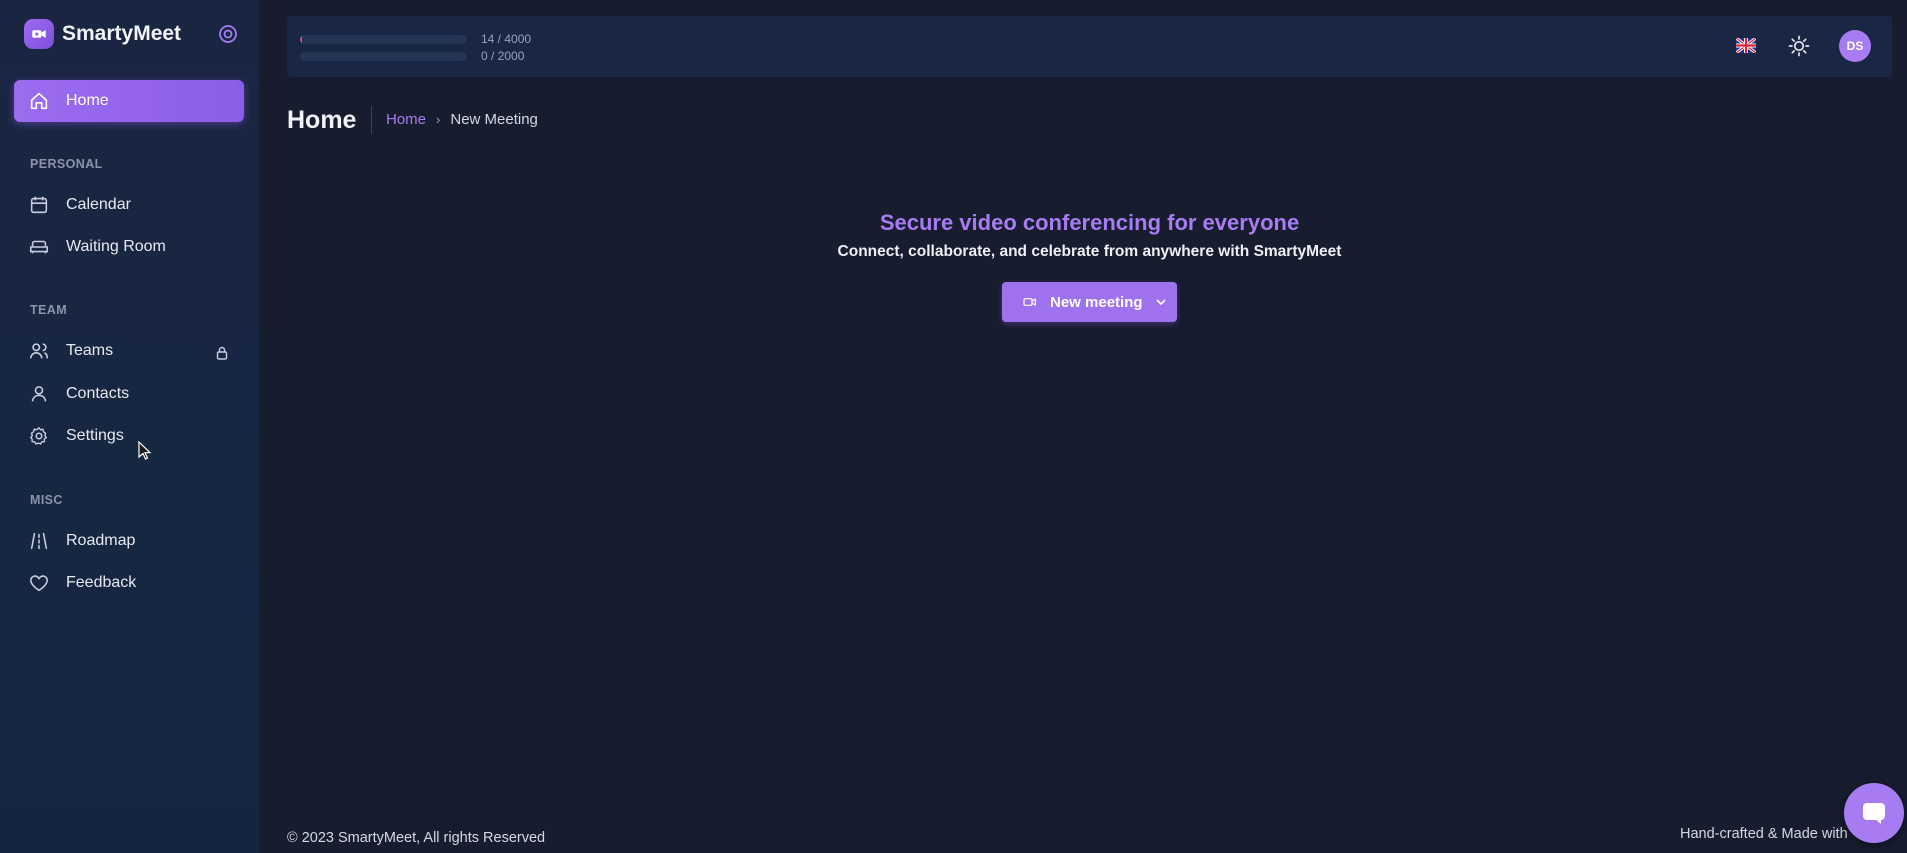  I want to click on sidebar-item-teams: Teams, so click(133, 351).